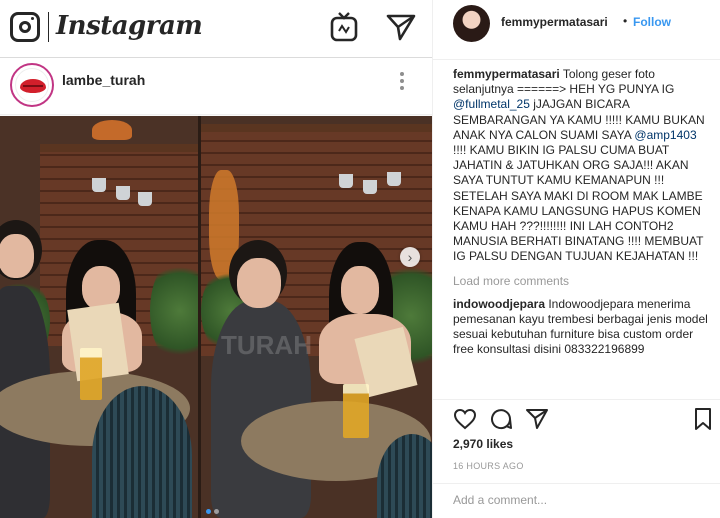  Describe the element at coordinates (266, 345) in the screenshot. I see `photo-watermark: TURAH` at that location.